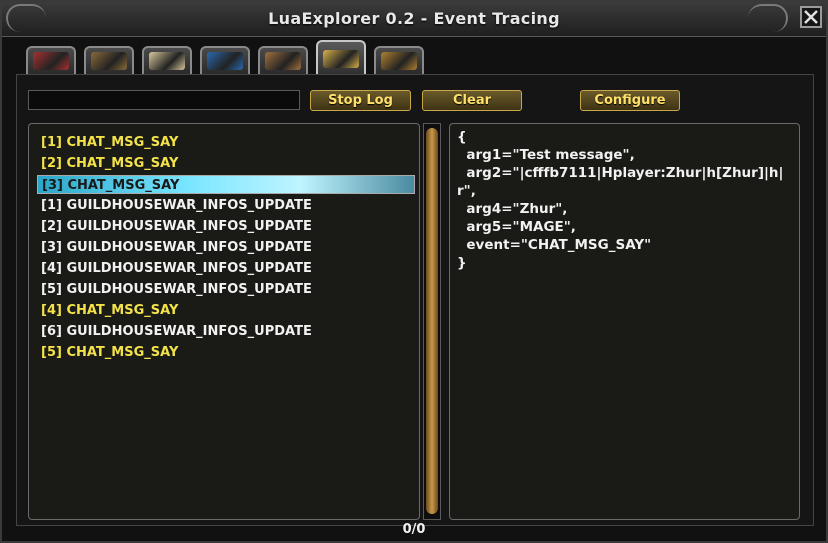 This screenshot has width=828, height=543. I want to click on event-list-item: [2] CHAT_MSG_SAY, so click(226, 163).